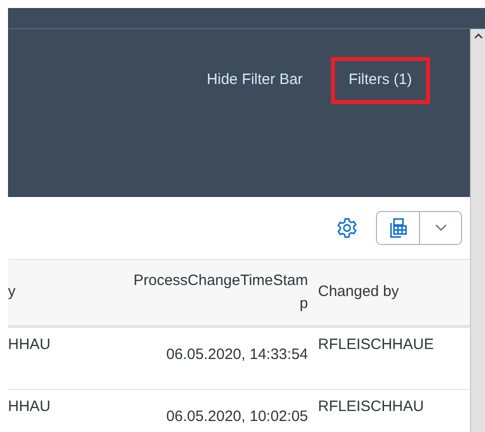 The width and height of the screenshot is (485, 432). Describe the element at coordinates (254, 80) in the screenshot. I see `hide-filter-bar-button: Hide Filter Bar` at that location.